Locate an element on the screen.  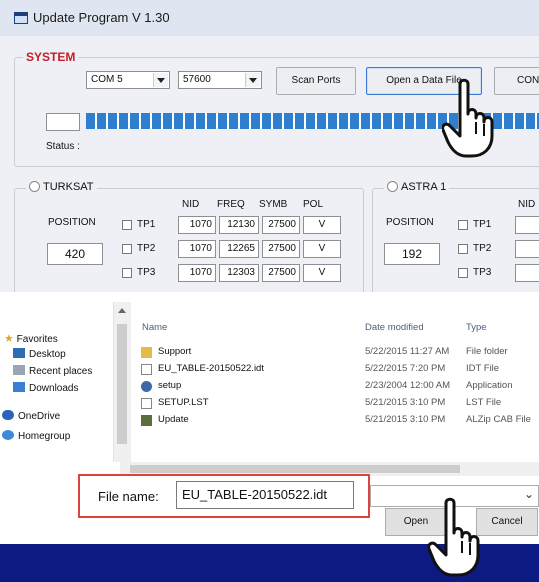
status-label: Status : is located at coordinates (63, 146).